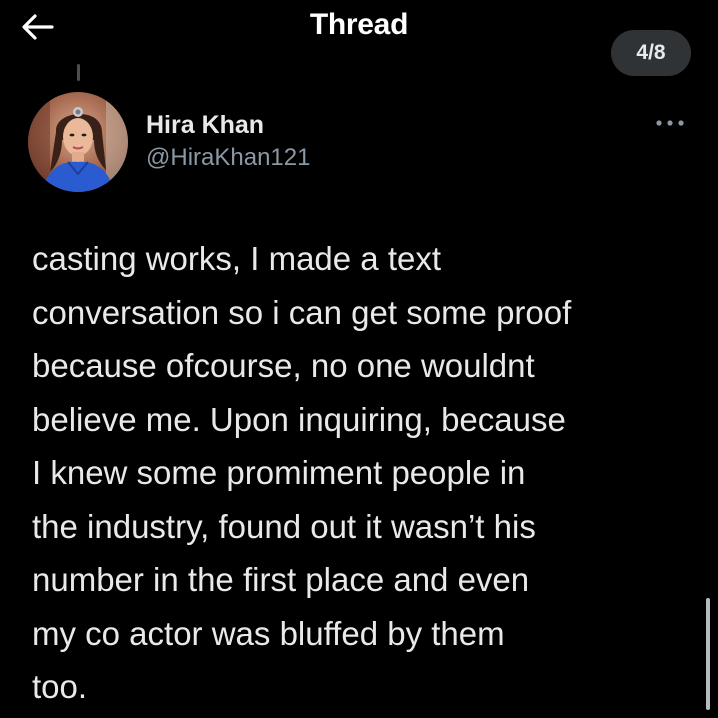 This screenshot has width=718, height=718. What do you see at coordinates (283, 365) in the screenshot?
I see `tweet-text-line: because ofcourse, no one wouldnt` at bounding box center [283, 365].